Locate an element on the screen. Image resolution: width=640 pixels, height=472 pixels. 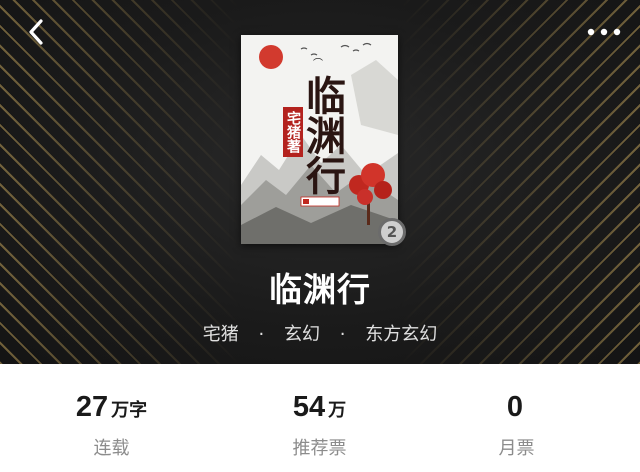
rank-badge: 2 is located at coordinates (392, 232).